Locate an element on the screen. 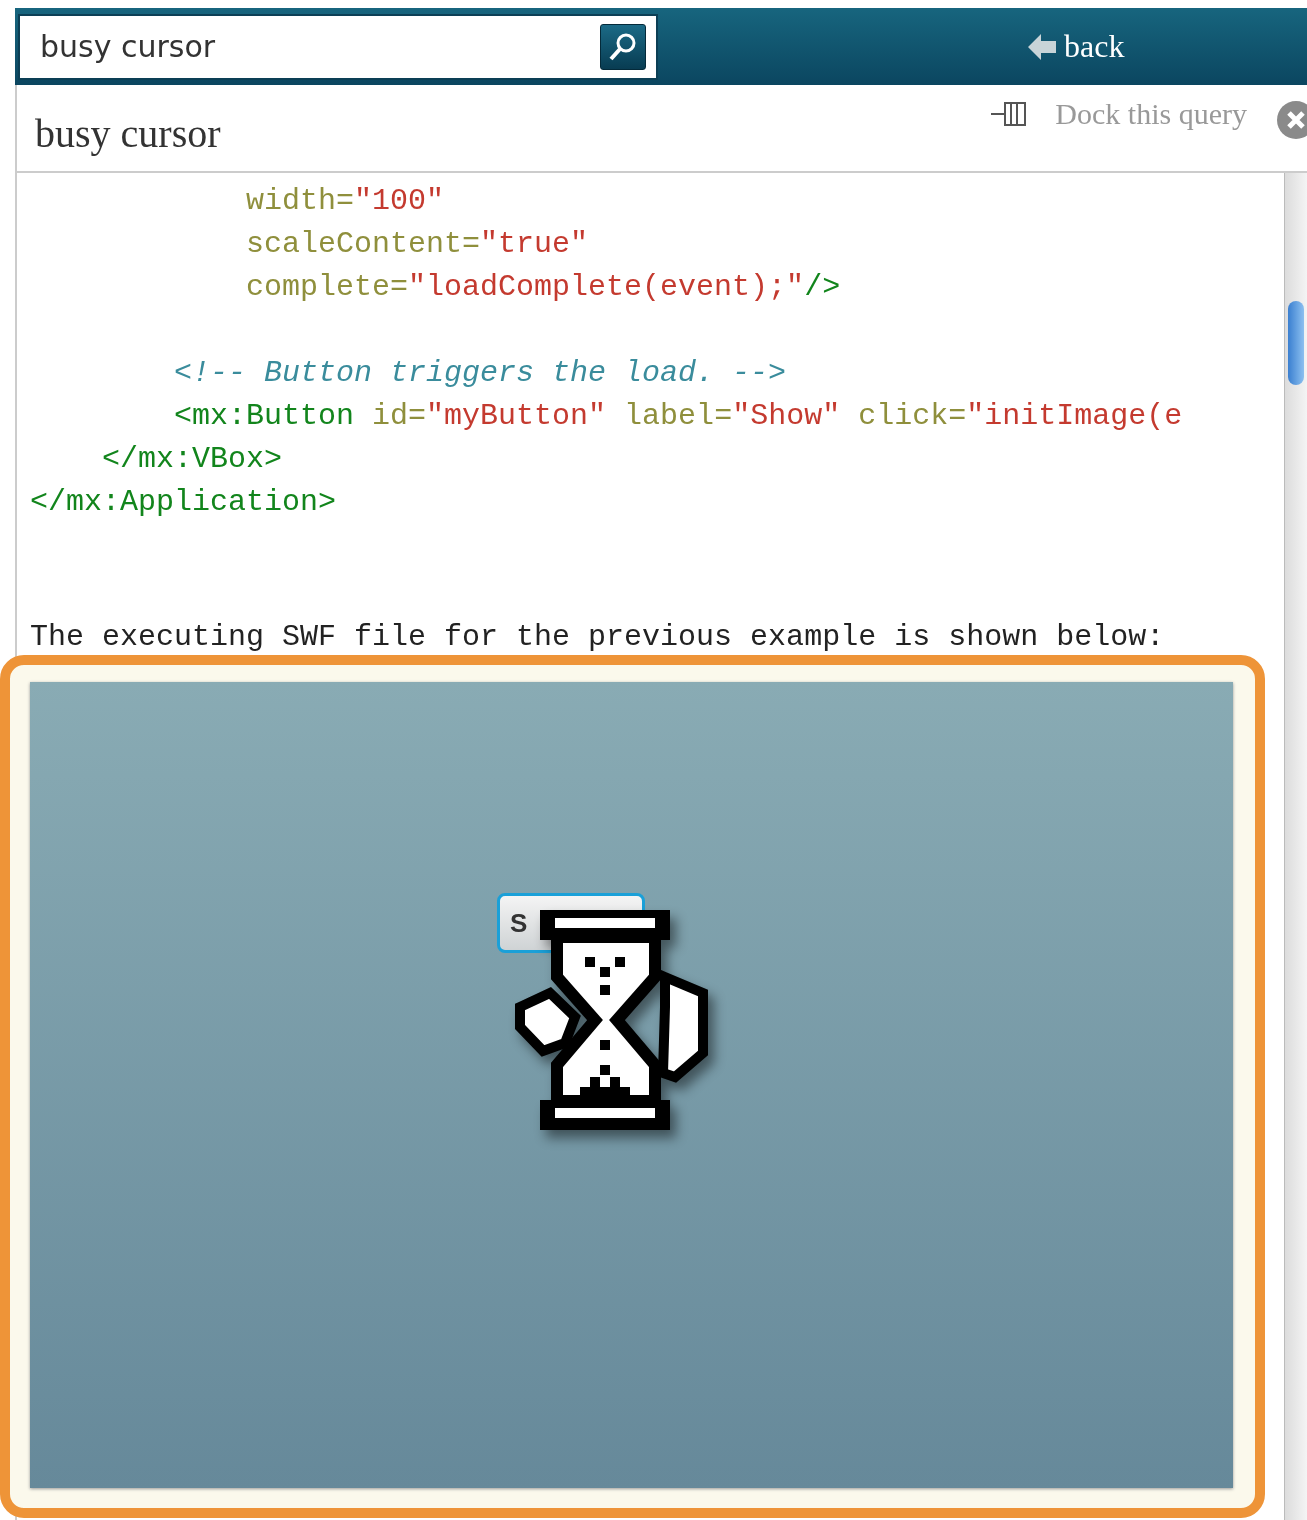 This screenshot has height=1520, width=1307. scrollbar is located at coordinates (1295, 846).